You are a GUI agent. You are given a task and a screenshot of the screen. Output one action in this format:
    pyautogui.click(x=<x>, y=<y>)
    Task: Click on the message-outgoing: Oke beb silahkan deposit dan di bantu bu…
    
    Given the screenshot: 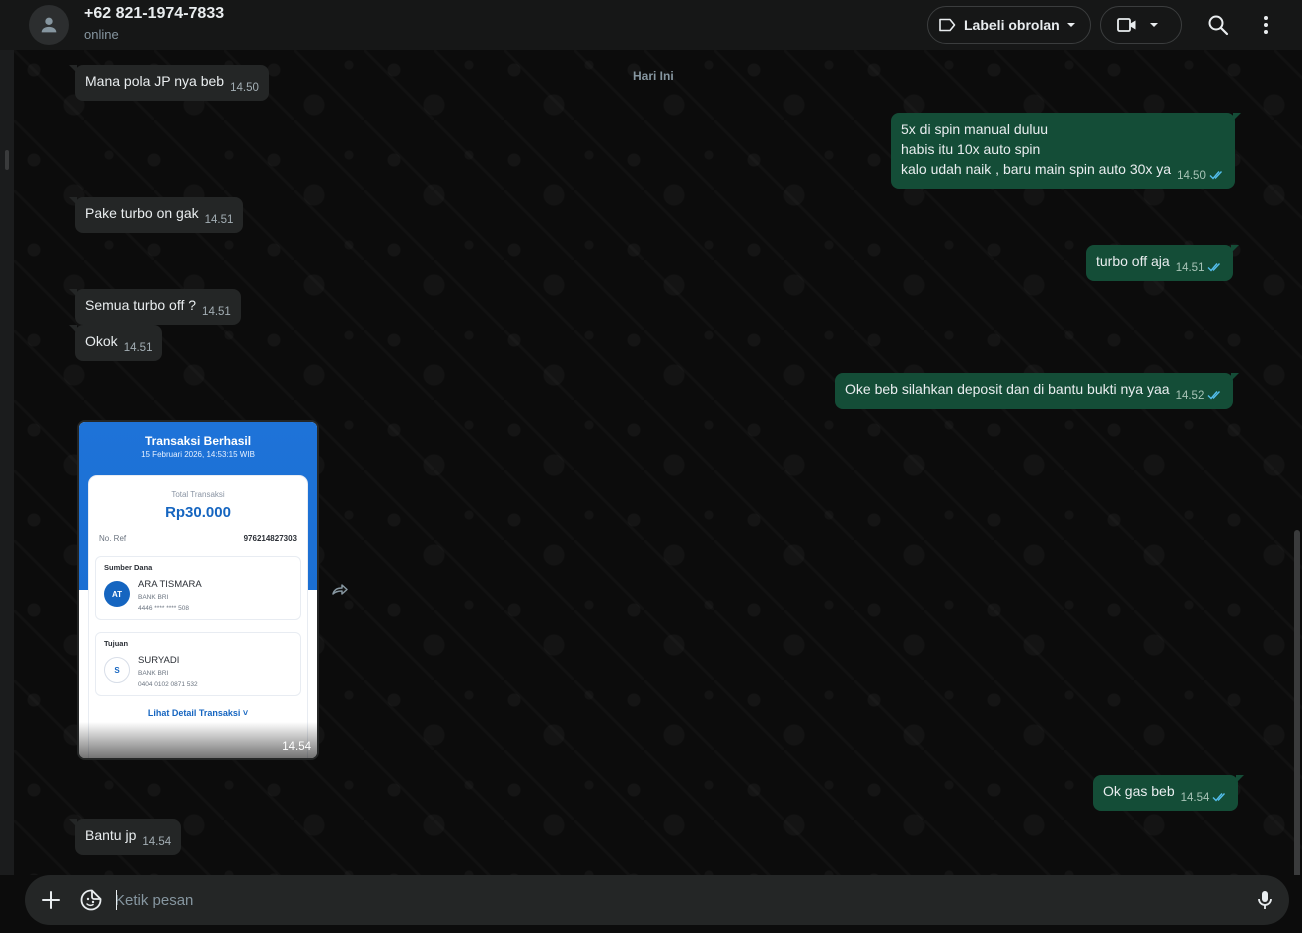 What is the action you would take?
    pyautogui.click(x=1037, y=391)
    